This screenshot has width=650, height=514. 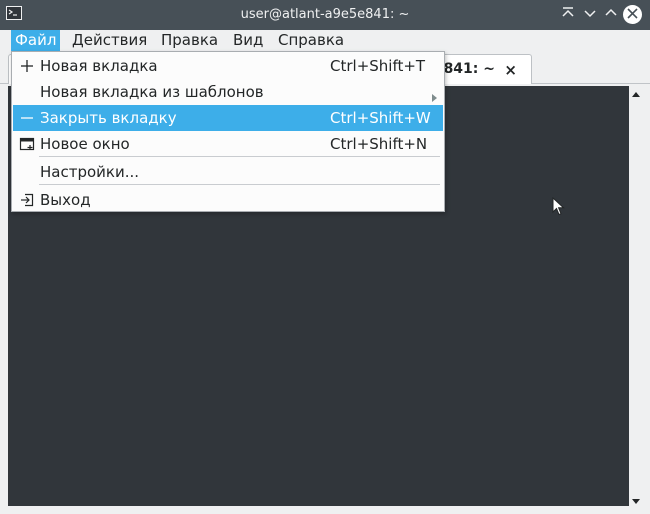 I want to click on menu-item-new-window: Новое окно Ctrl+Shift+N, so click(x=228, y=144).